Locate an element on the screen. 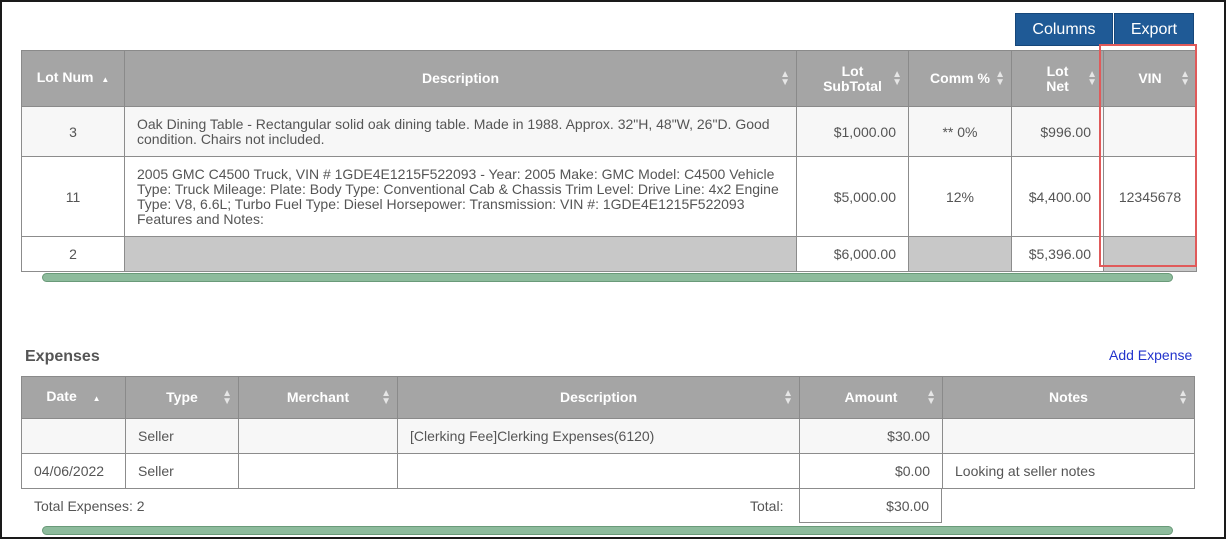 This screenshot has width=1226, height=539. lot-vin-cell: 12345678 is located at coordinates (1150, 196).